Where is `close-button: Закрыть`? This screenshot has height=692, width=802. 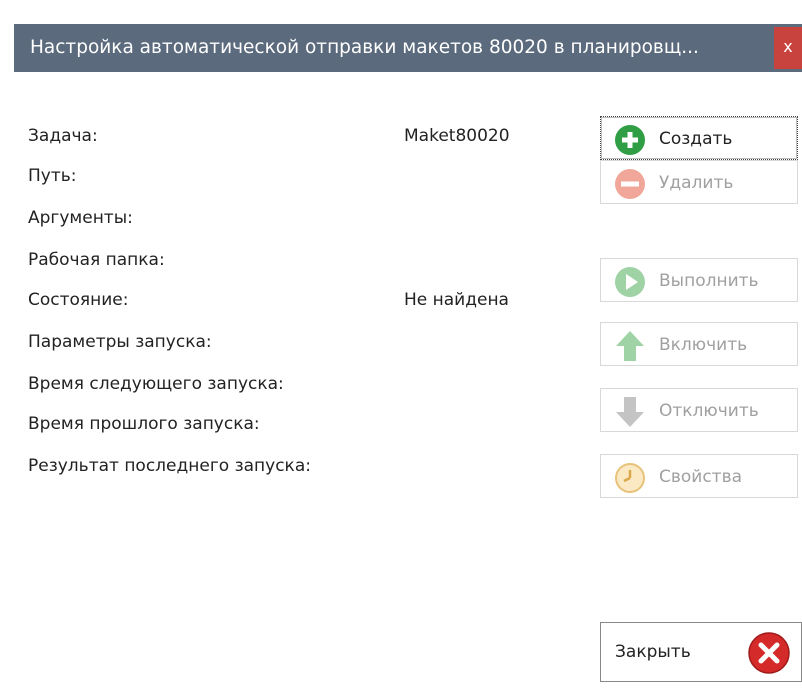
close-button: Закрыть is located at coordinates (701, 652).